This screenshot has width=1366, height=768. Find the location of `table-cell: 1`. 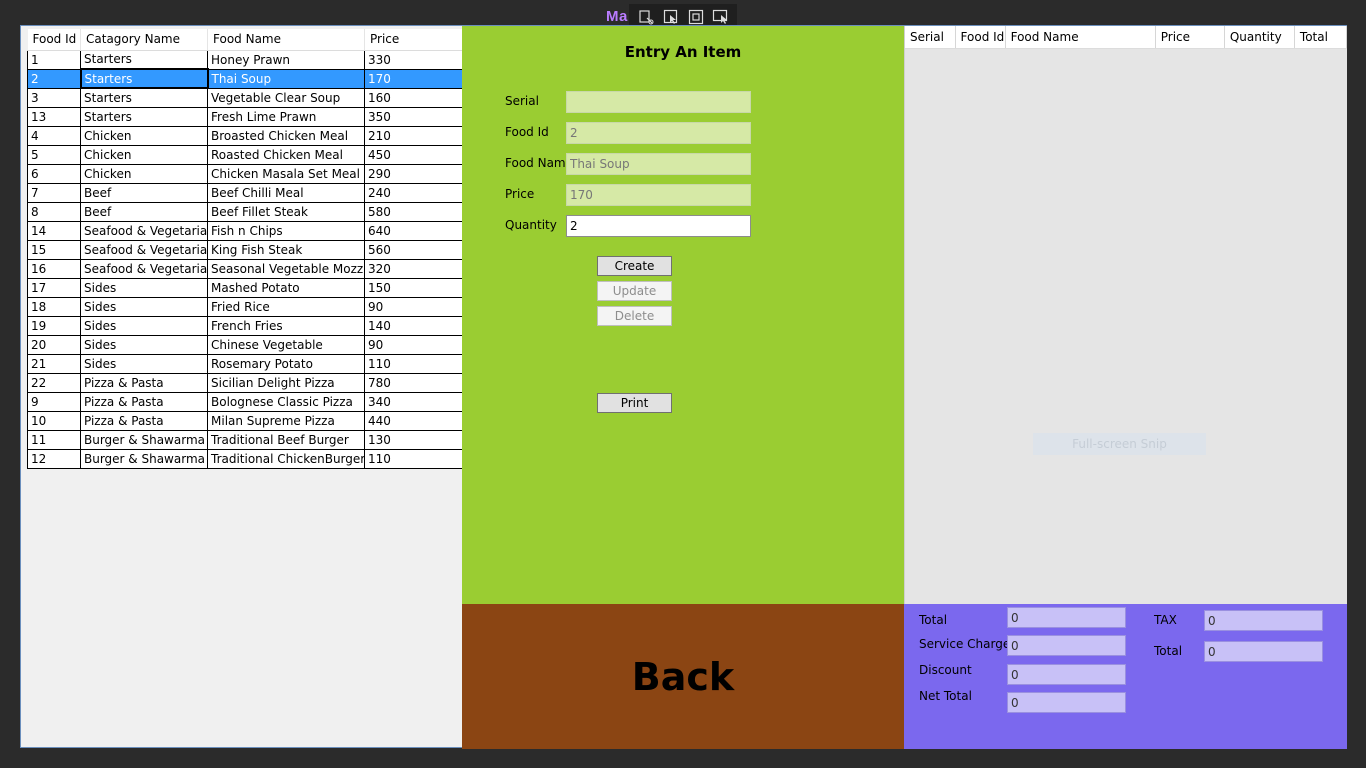

table-cell: 1 is located at coordinates (54, 59).